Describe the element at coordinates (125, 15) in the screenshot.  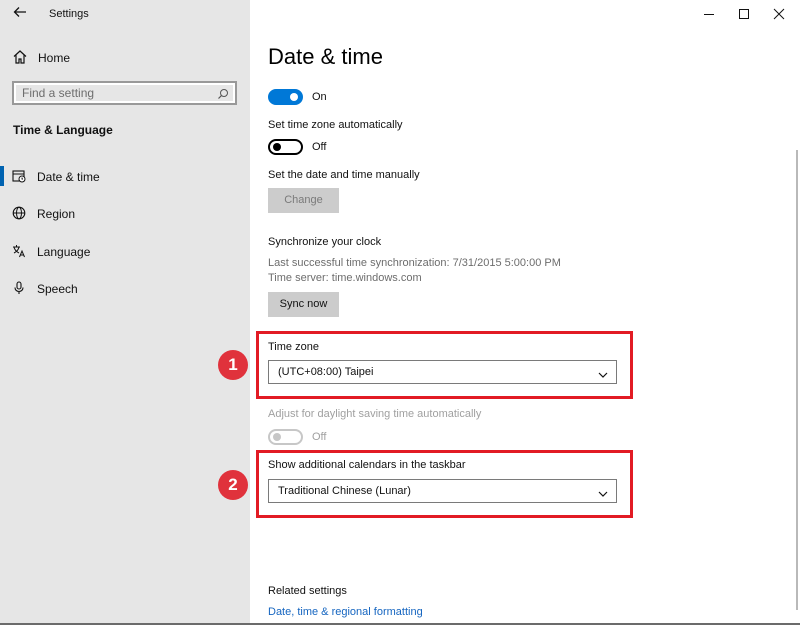
I see `title-bar: Settings` at that location.